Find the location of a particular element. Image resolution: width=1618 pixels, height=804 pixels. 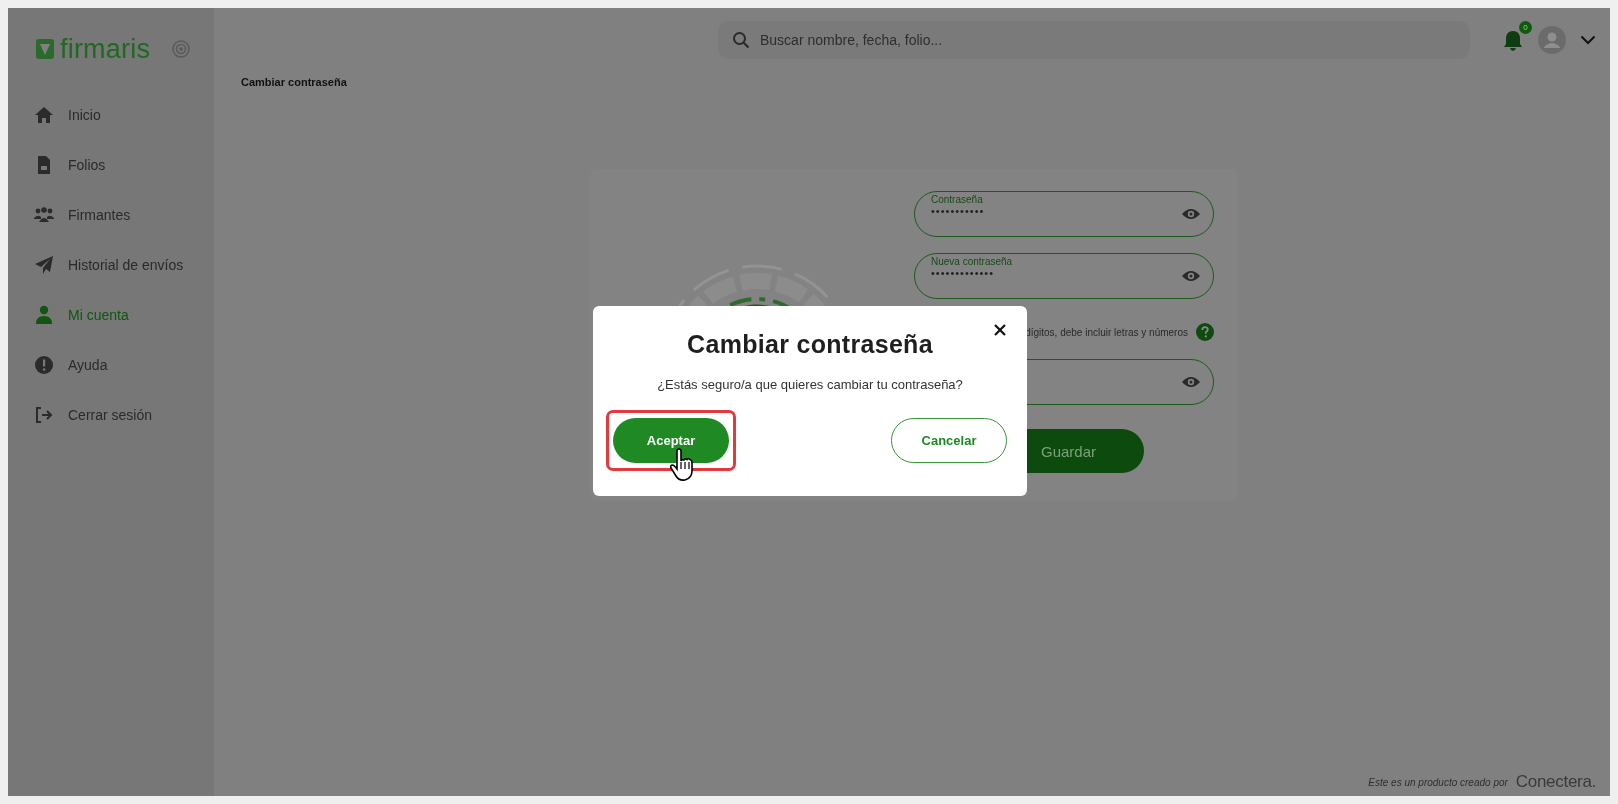

cancel-button: Cancelar is located at coordinates (949, 440).